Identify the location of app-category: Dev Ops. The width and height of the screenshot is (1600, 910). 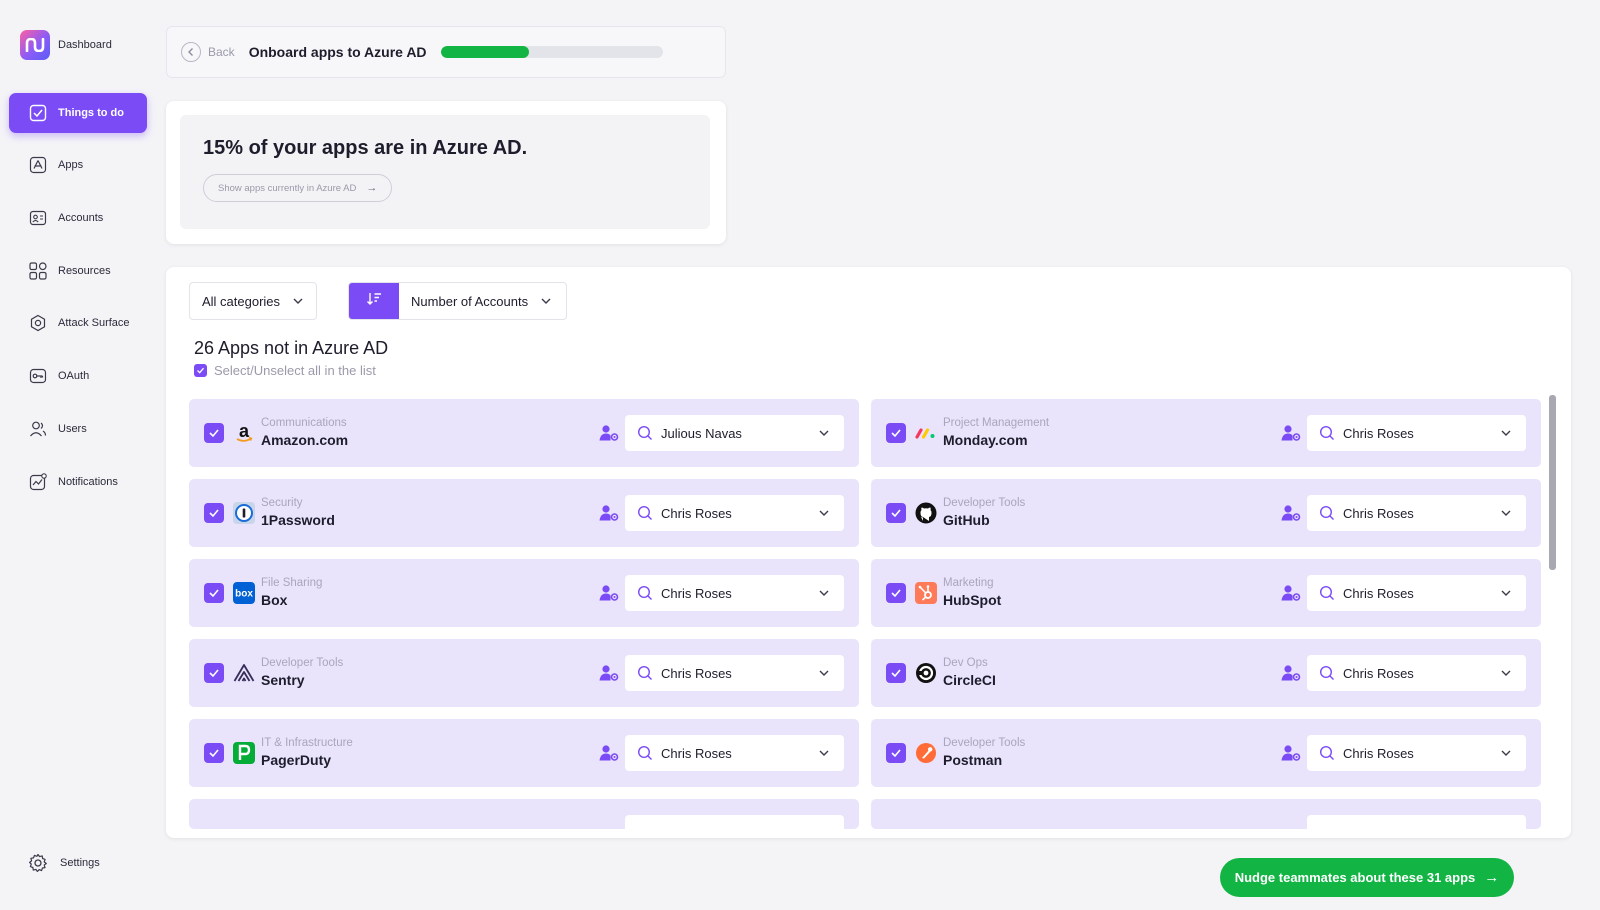
(965, 663).